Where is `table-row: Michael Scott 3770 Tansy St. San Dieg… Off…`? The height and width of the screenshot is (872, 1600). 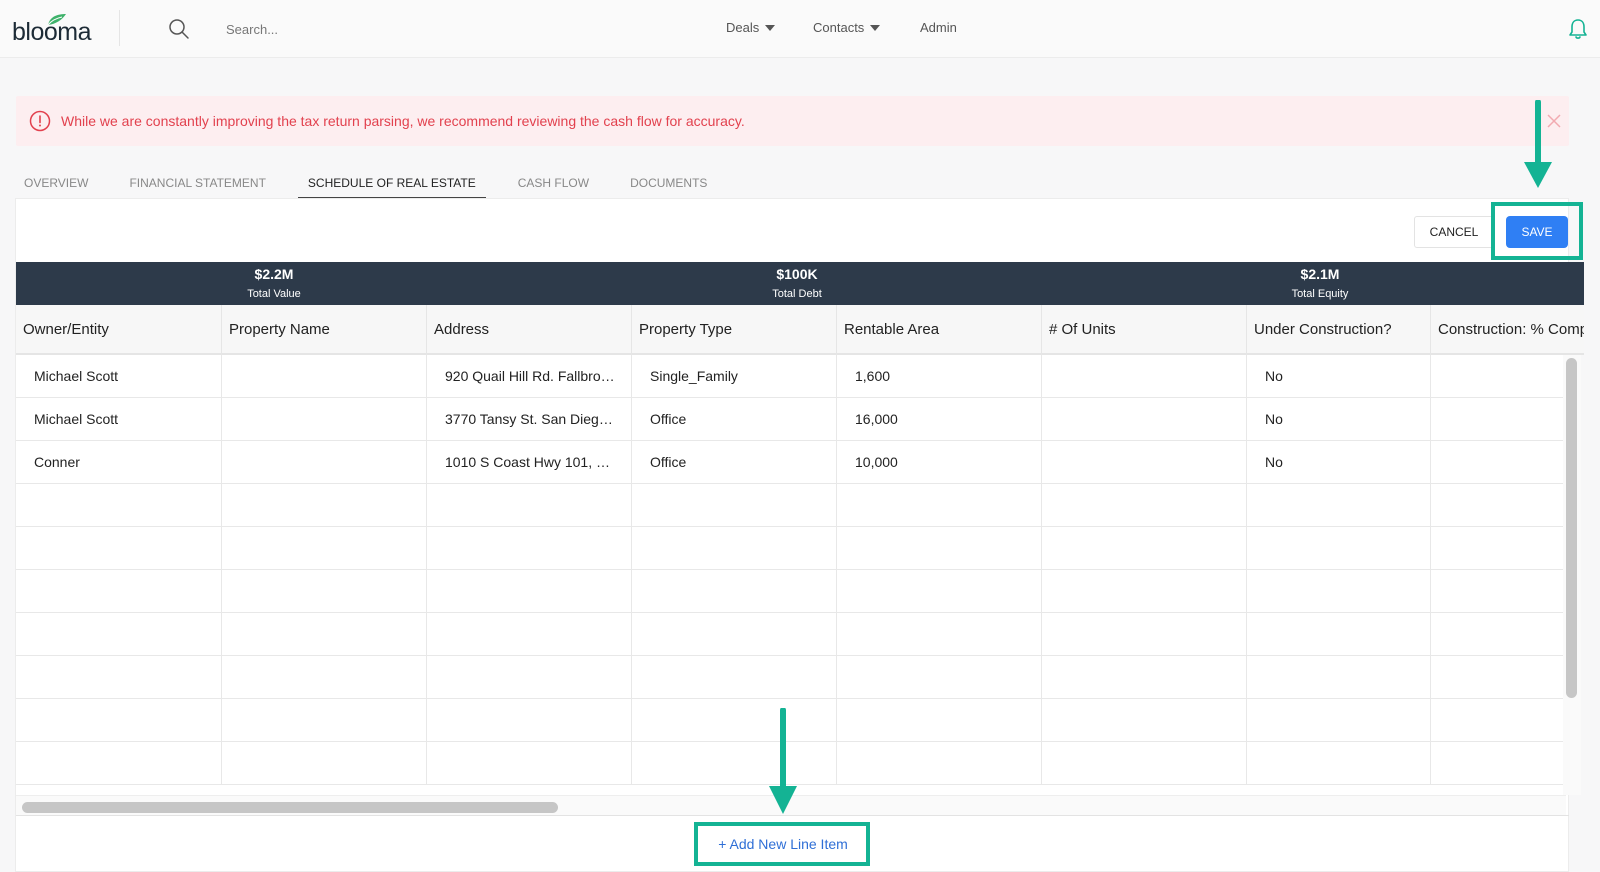 table-row: Michael Scott 3770 Tansy St. San Dieg… Off… is located at coordinates (791, 419).